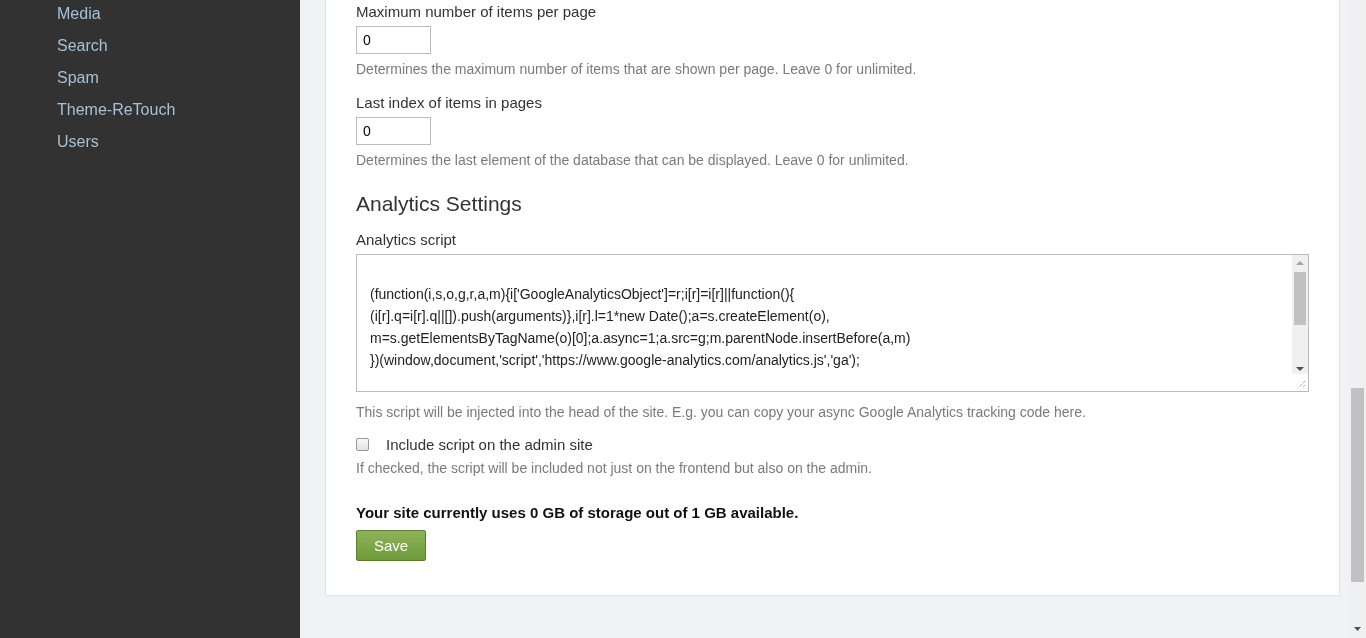 The image size is (1366, 638). What do you see at coordinates (78, 141) in the screenshot?
I see `sidebar-link: Users` at bounding box center [78, 141].